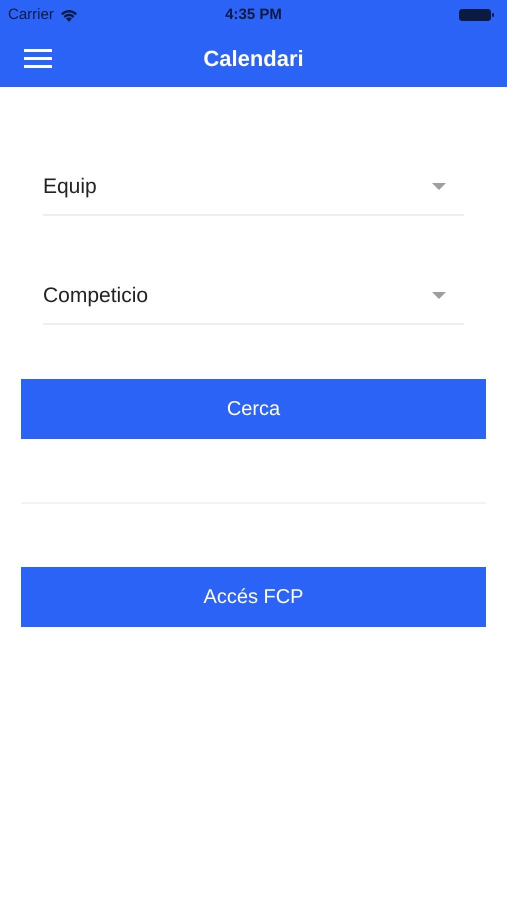  I want to click on access-button: Accés FCP, so click(253, 597).